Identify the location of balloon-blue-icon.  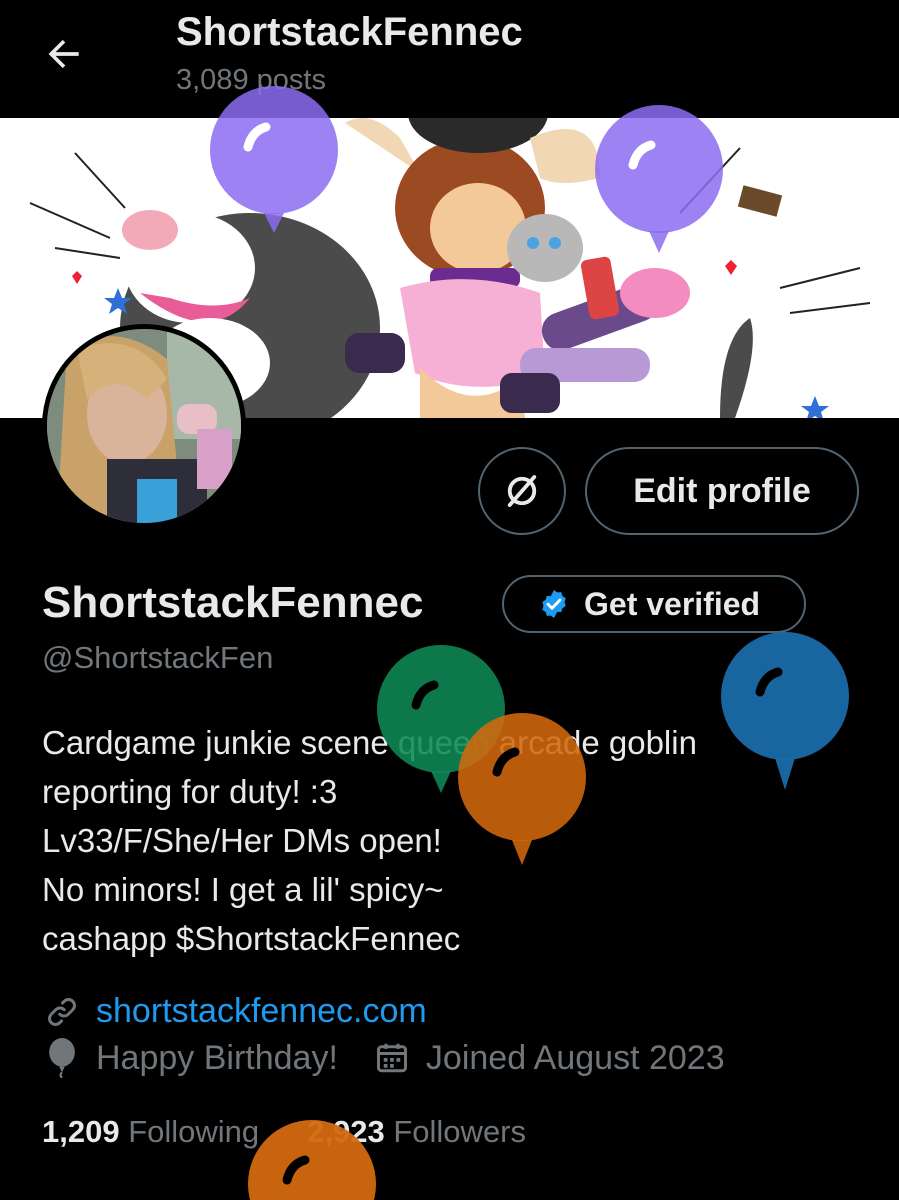
(785, 711).